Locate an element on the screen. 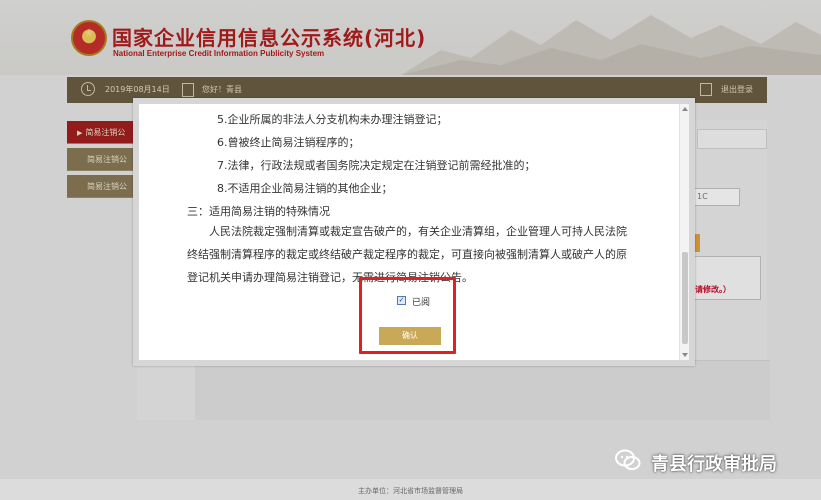 The height and width of the screenshot is (500, 821). notice-line: 5.企业所属的非法人分支机构未办理注销登记； is located at coordinates (332, 119).